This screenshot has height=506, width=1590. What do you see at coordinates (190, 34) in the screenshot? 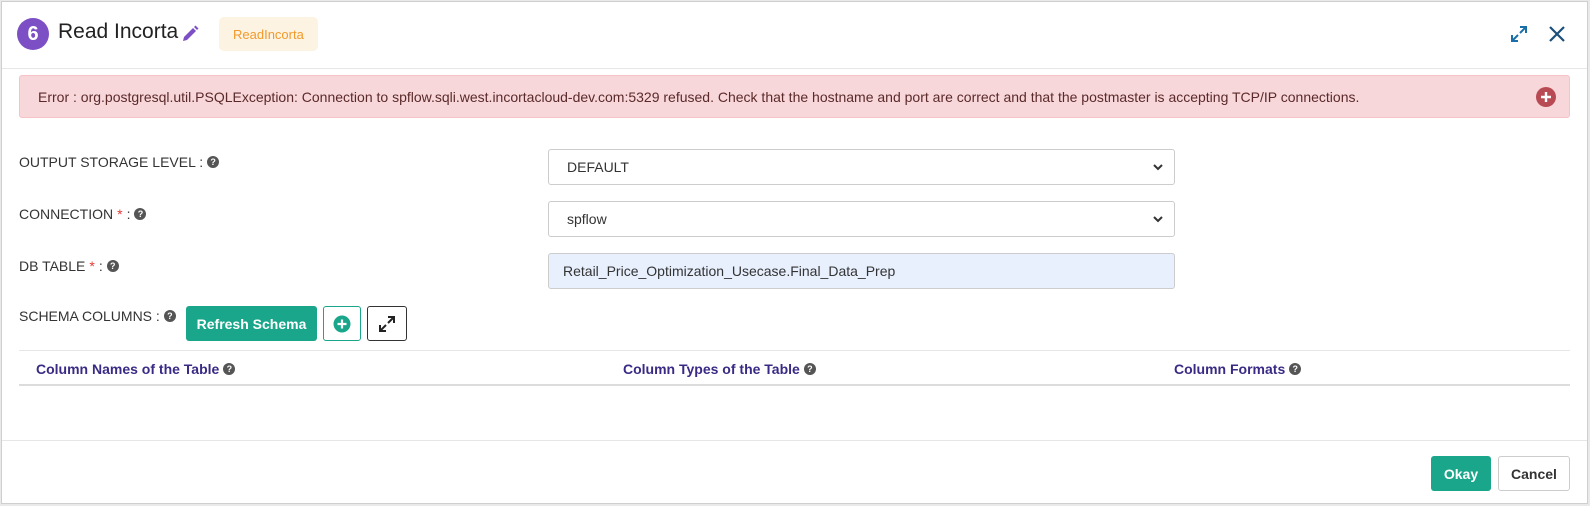
I see `pencil-icon` at bounding box center [190, 34].